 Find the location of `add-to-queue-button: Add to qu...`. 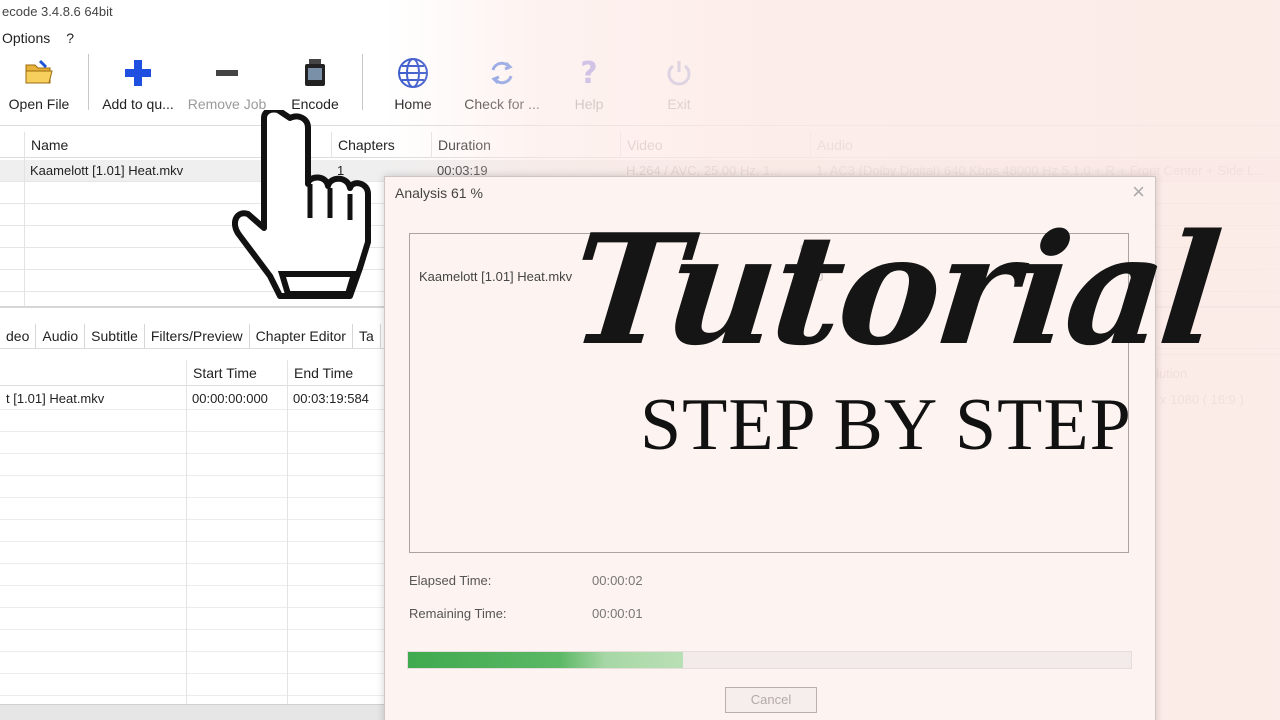

add-to-queue-button: Add to qu... is located at coordinates (138, 87).